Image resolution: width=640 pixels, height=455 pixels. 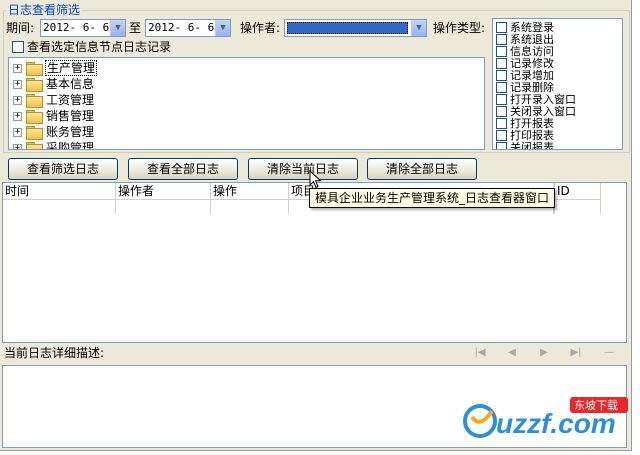 I want to click on optype-item-label: 关闭报表, so click(x=532, y=145).